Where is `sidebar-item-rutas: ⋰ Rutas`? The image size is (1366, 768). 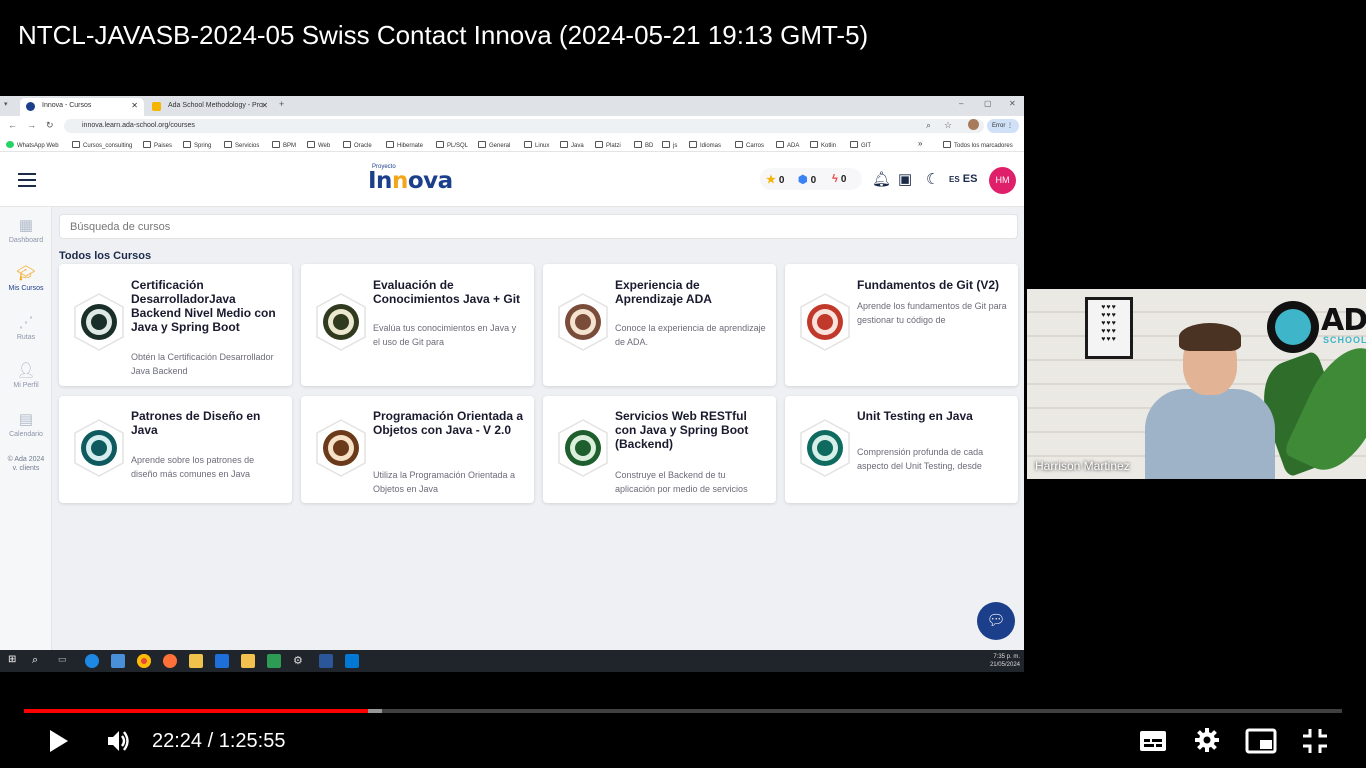 sidebar-item-rutas: ⋰ Rutas is located at coordinates (26, 327).